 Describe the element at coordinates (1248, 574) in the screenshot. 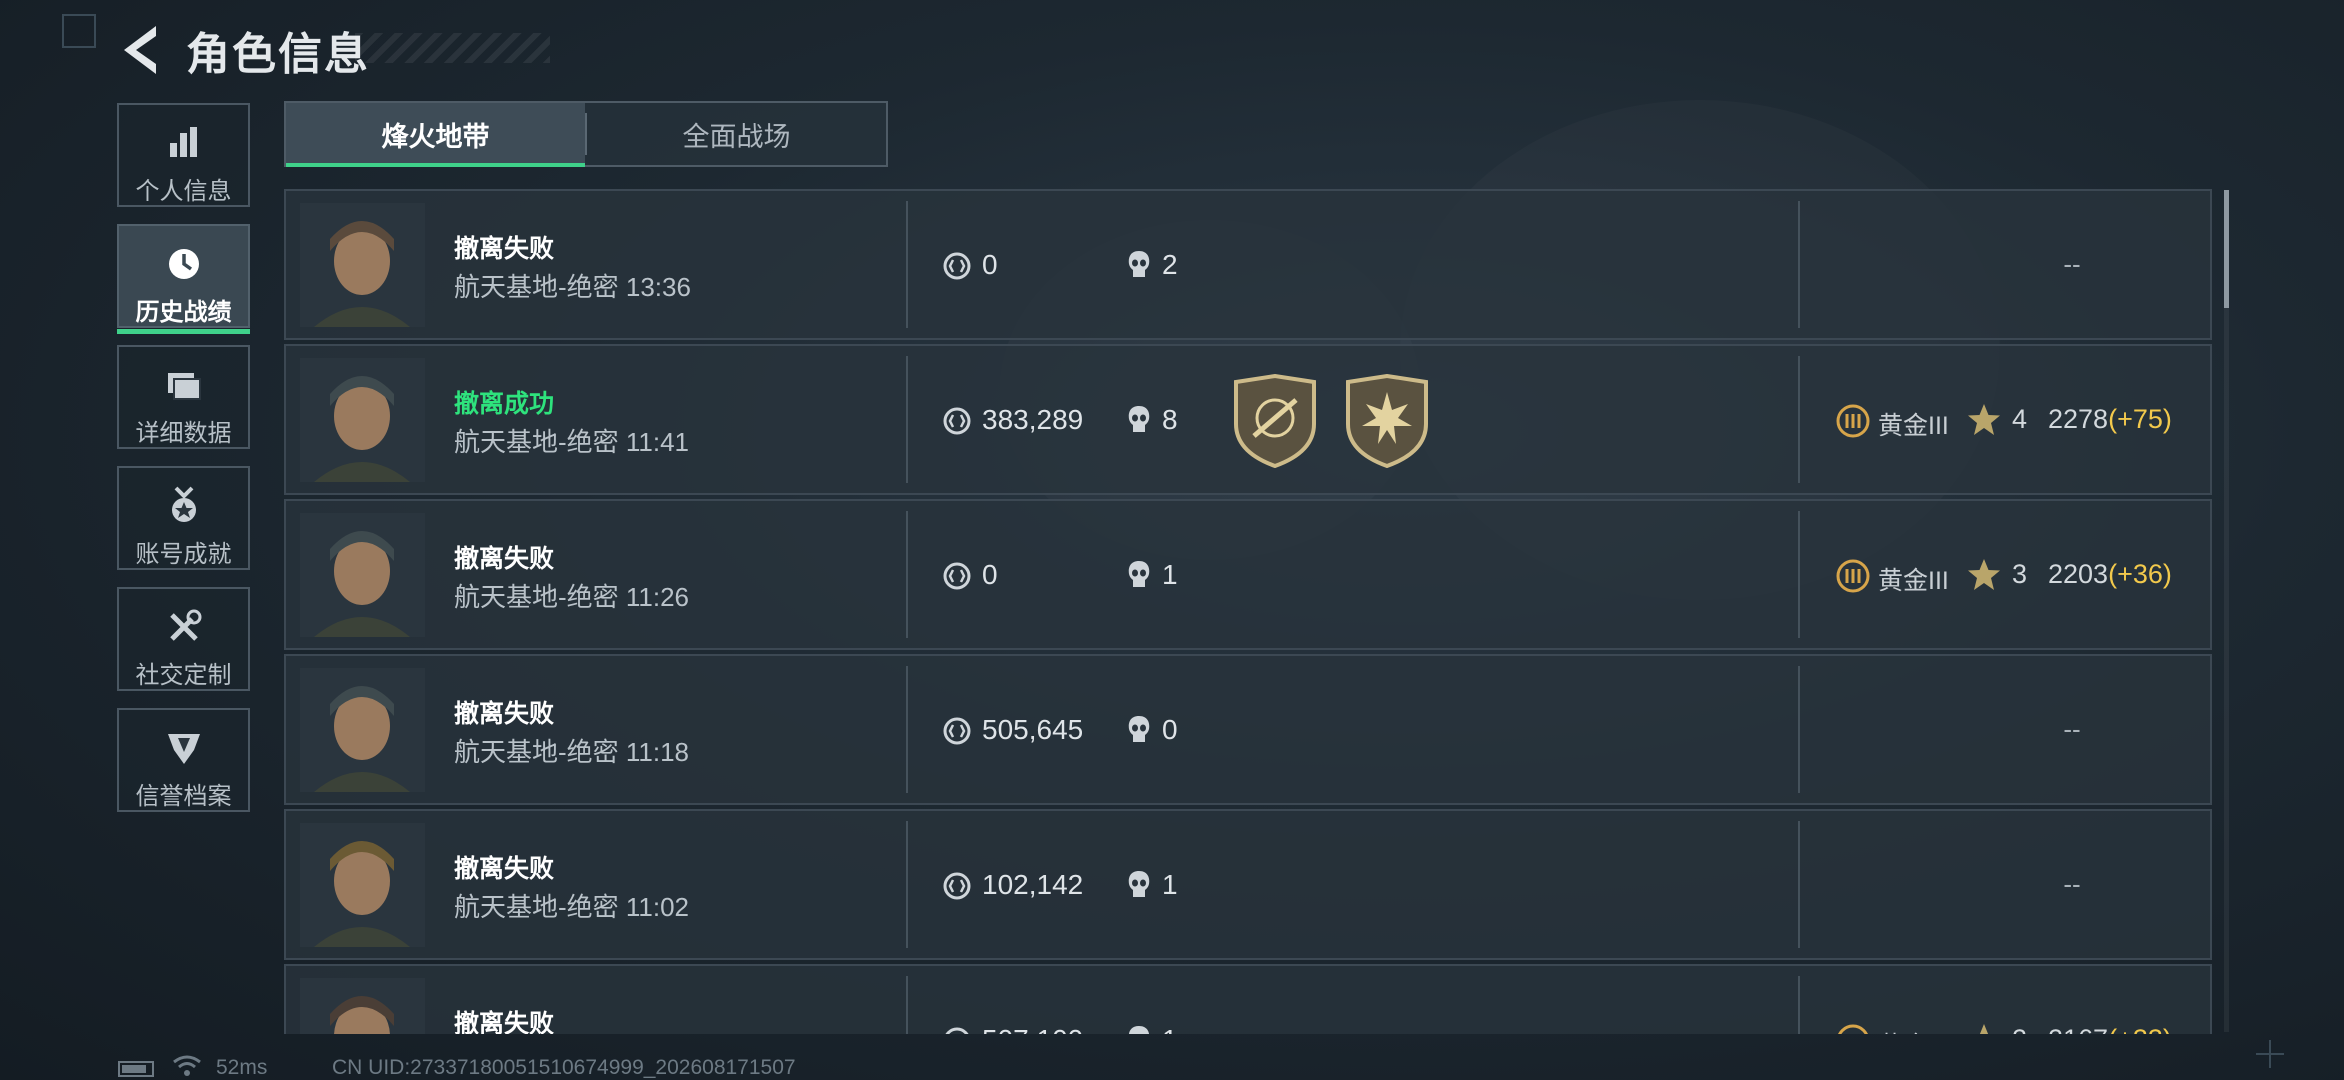

I see `match-row: 撤离失败 航天基地-绝密 11:26 0 1 黄金III 3 2203(+36)` at that location.